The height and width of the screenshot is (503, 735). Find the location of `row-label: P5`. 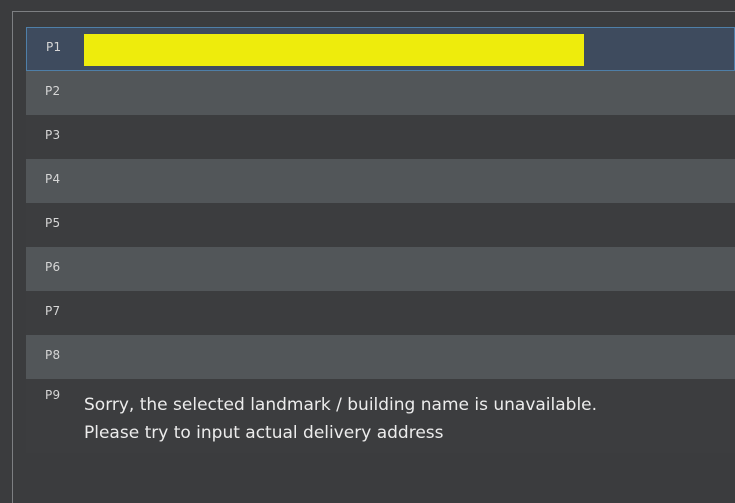

row-label: P5 is located at coordinates (53, 223).